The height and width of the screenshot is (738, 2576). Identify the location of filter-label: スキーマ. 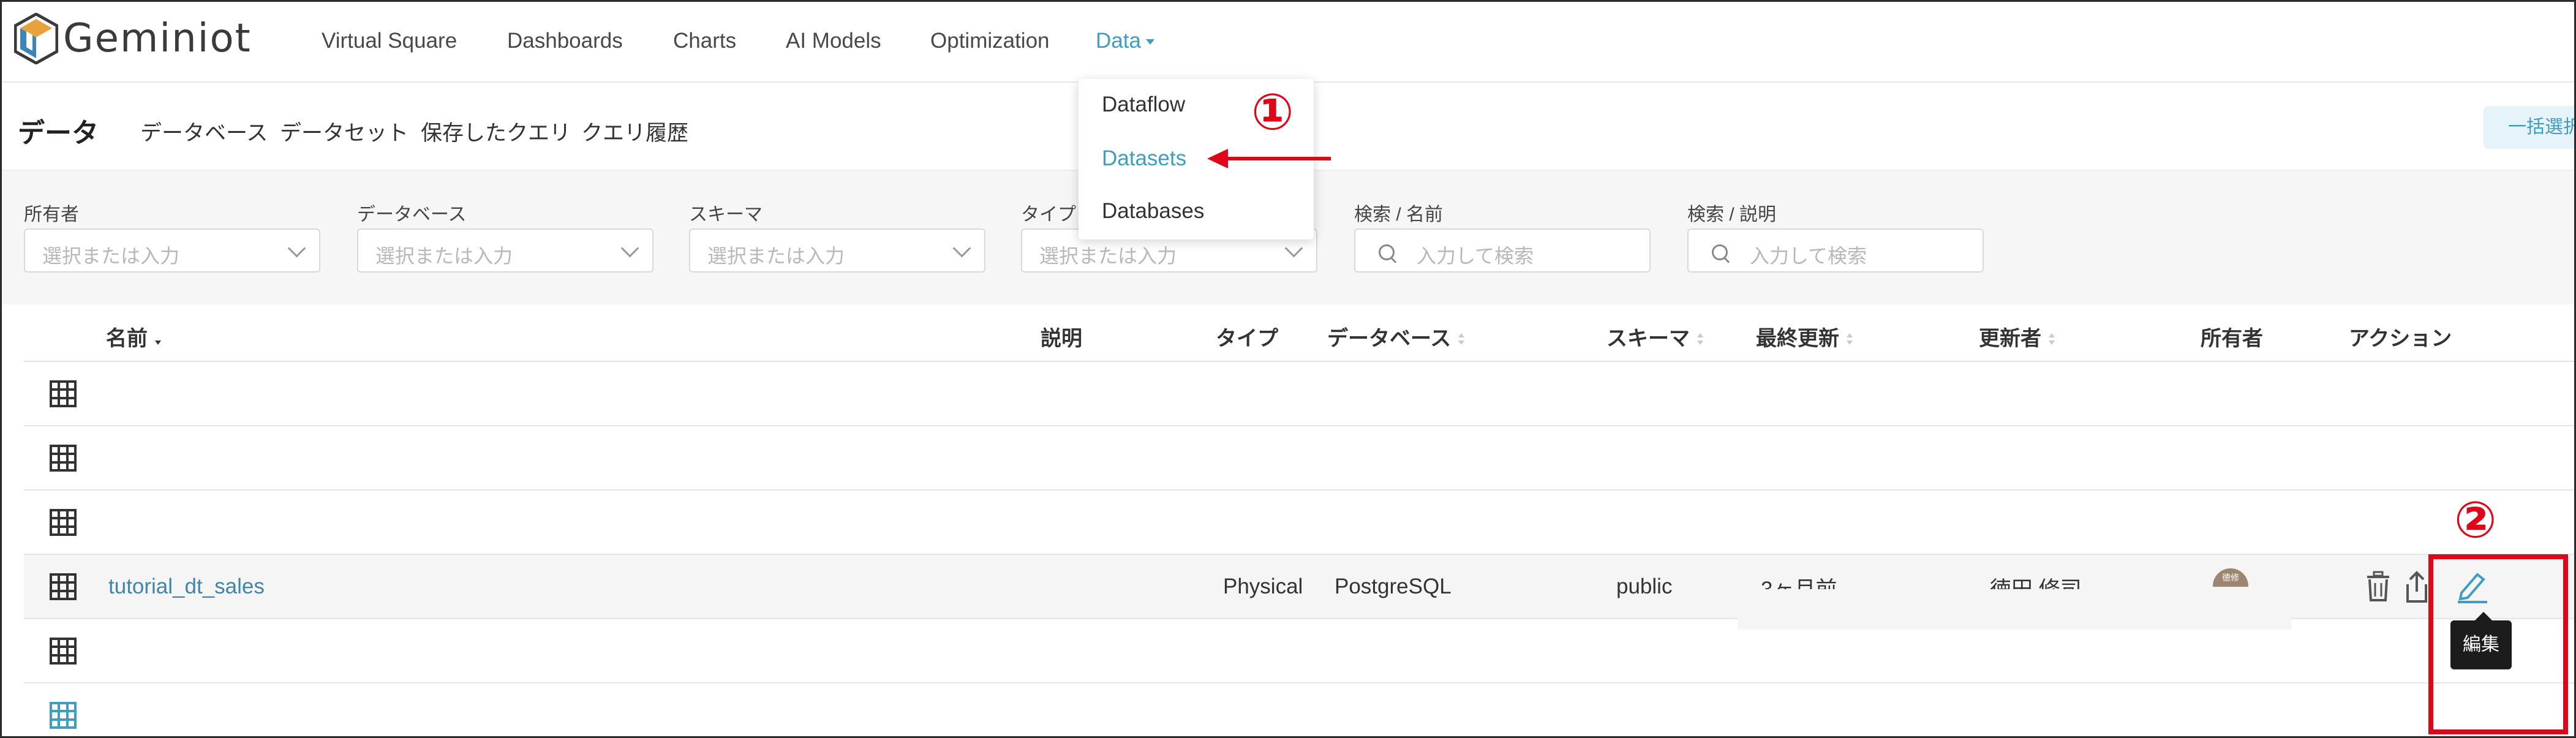
(726, 215).